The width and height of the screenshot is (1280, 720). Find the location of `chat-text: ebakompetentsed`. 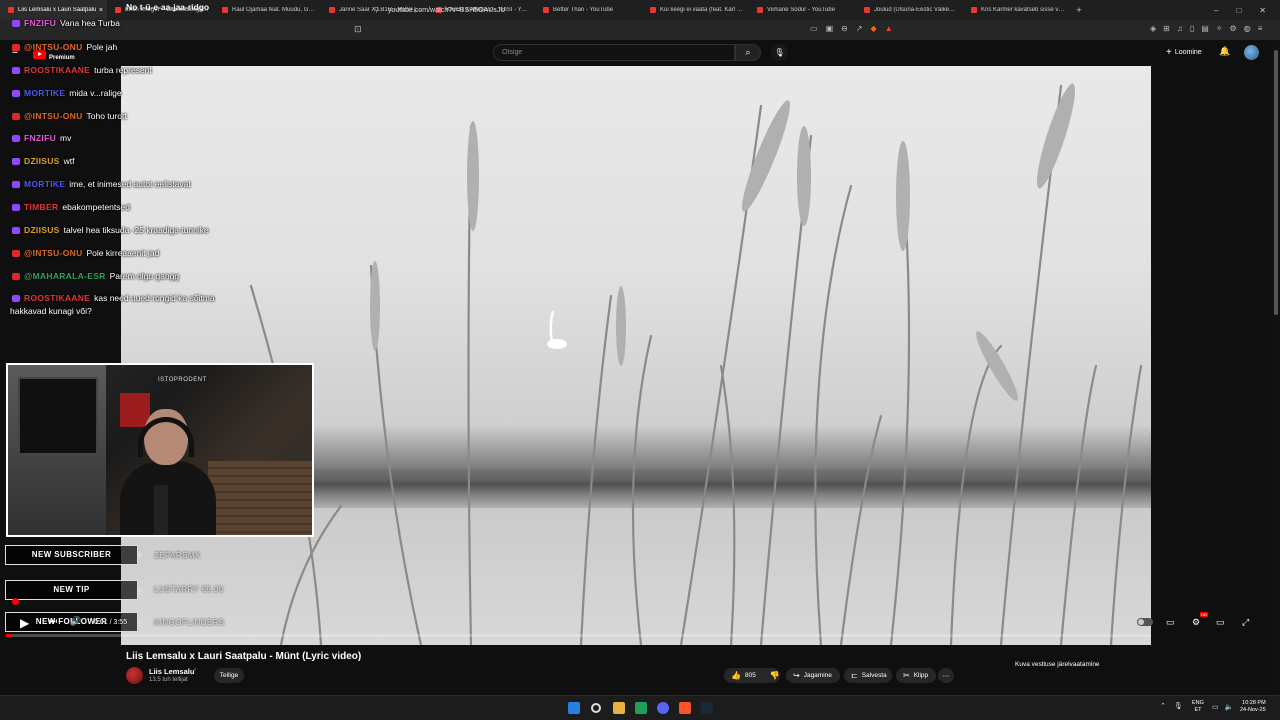

chat-text: ebakompetentsed is located at coordinates (96, 207).